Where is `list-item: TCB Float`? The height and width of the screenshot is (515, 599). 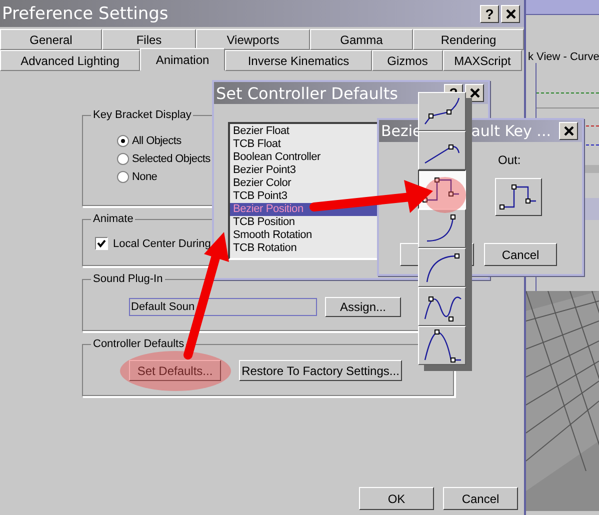
list-item: TCB Float is located at coordinates (304, 144).